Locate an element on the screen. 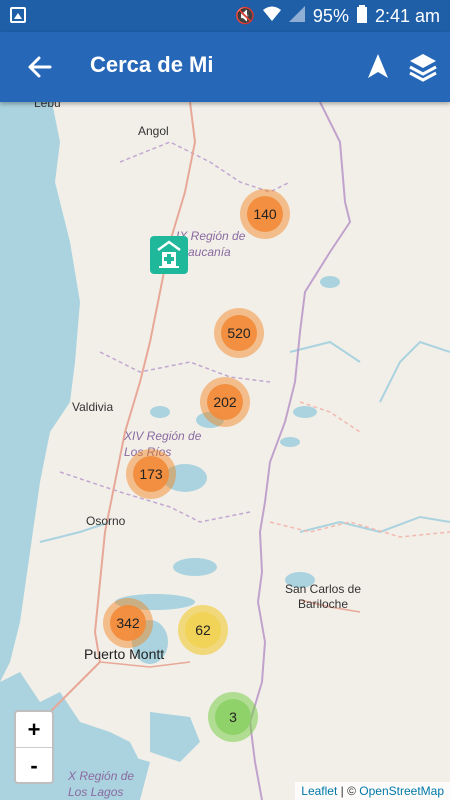 This screenshot has width=450, height=800. city-label: Valdivia is located at coordinates (93, 407).